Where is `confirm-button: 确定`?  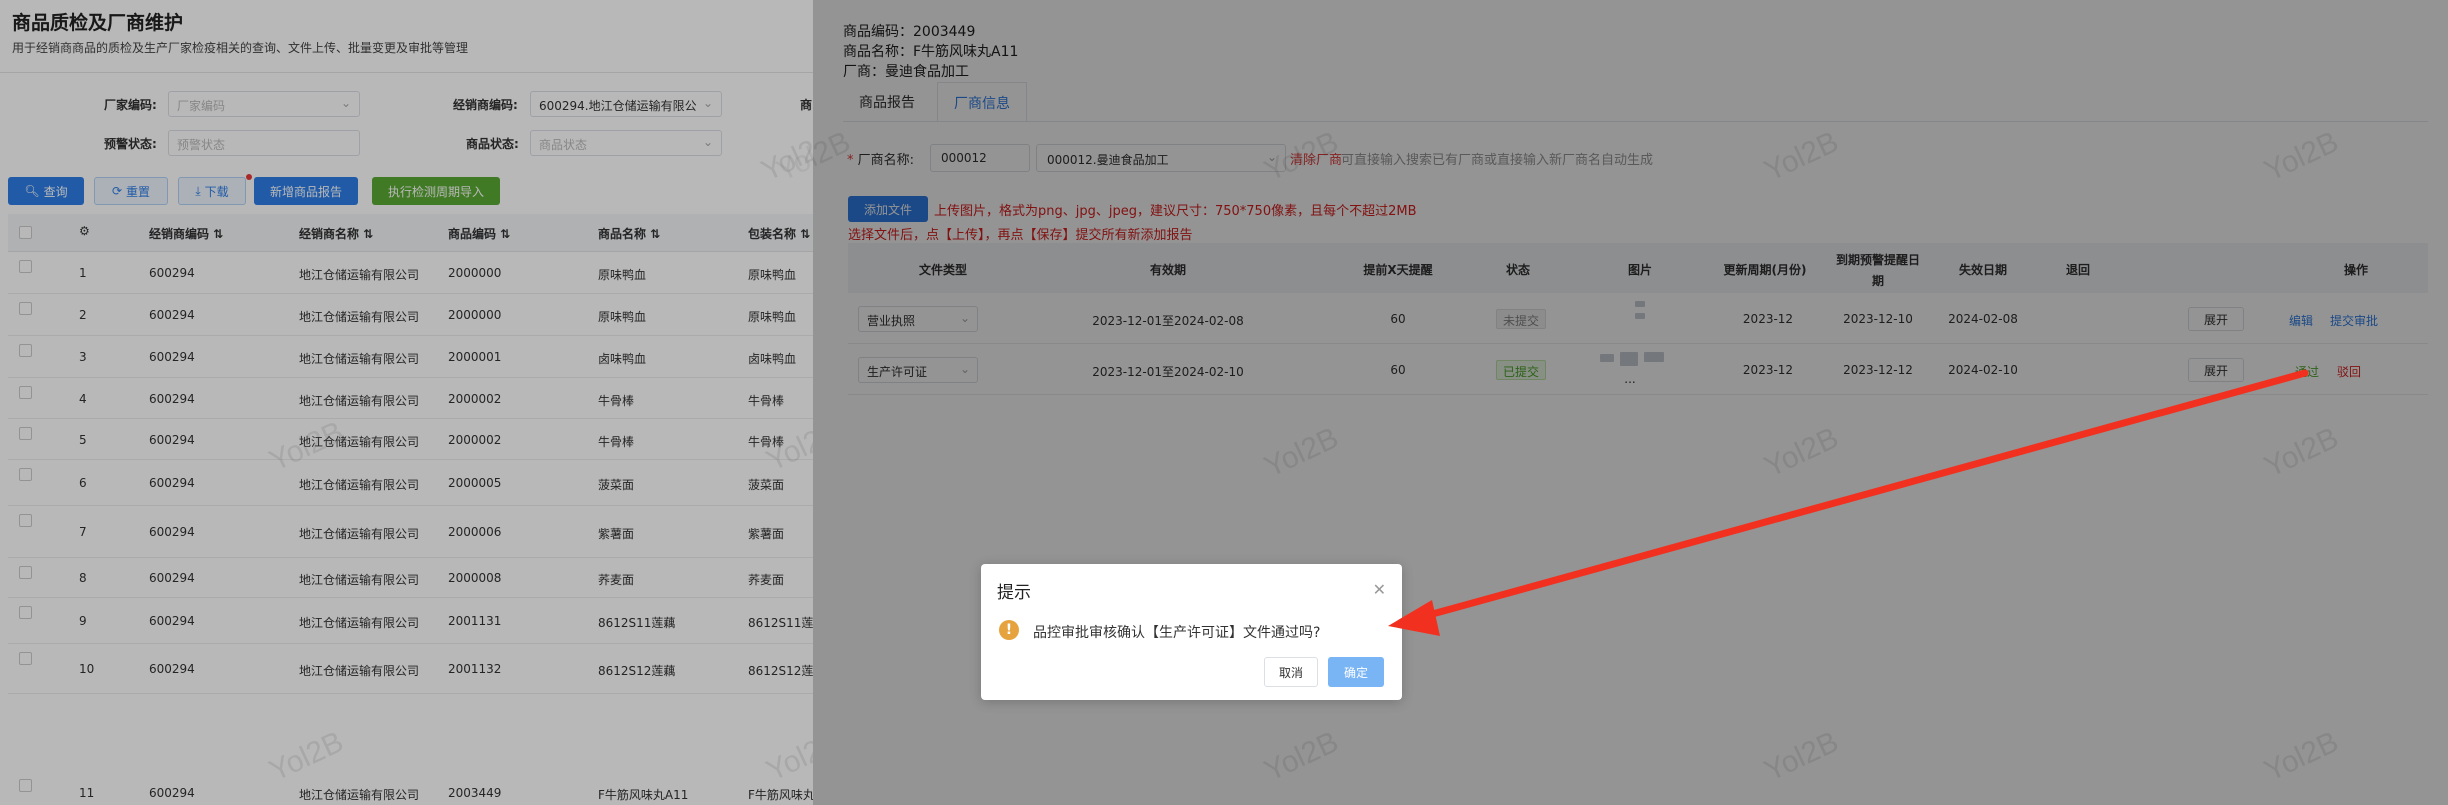 confirm-button: 确定 is located at coordinates (1356, 672).